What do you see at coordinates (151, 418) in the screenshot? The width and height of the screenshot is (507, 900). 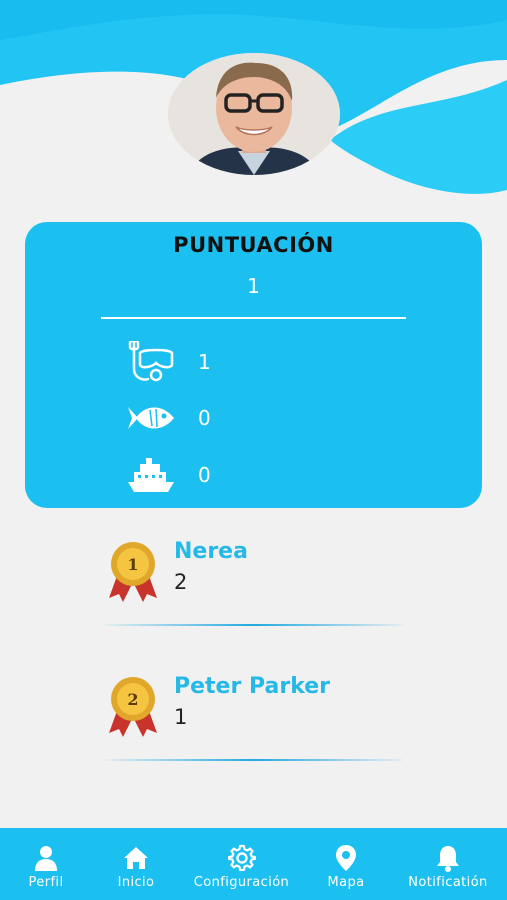 I see `fish-icon` at bounding box center [151, 418].